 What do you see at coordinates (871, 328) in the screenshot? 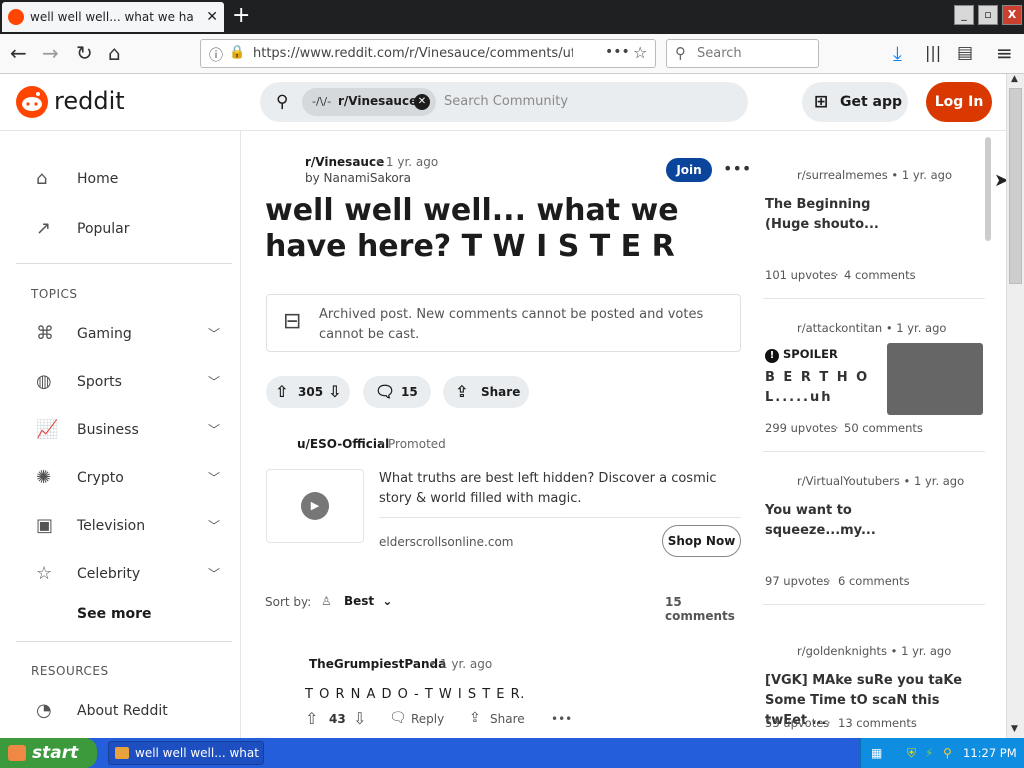
I see `related-subreddit: r/attackontitan • 1 yr. ago` at bounding box center [871, 328].